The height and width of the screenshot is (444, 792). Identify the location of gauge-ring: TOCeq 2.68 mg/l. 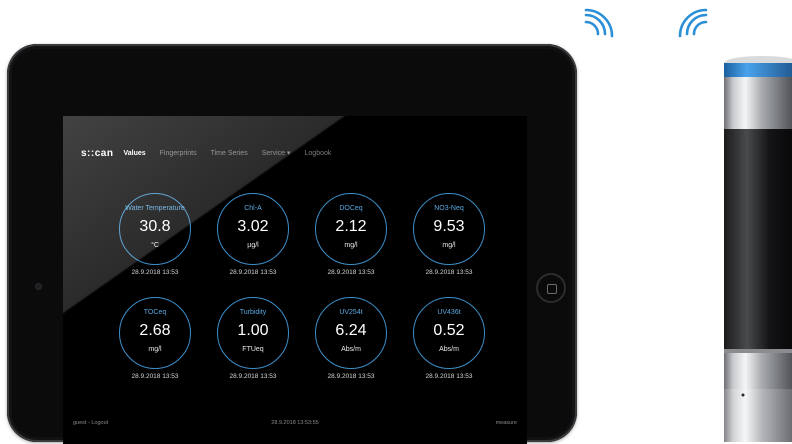
(155, 333).